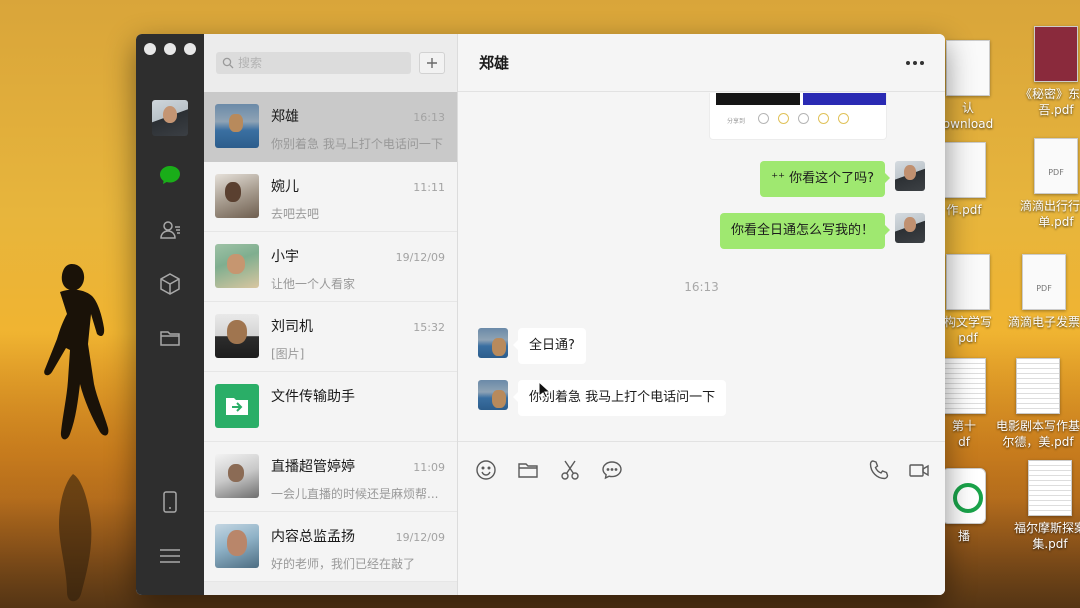  Describe the element at coordinates (170, 556) in the screenshot. I see `menu-nav-button` at that location.